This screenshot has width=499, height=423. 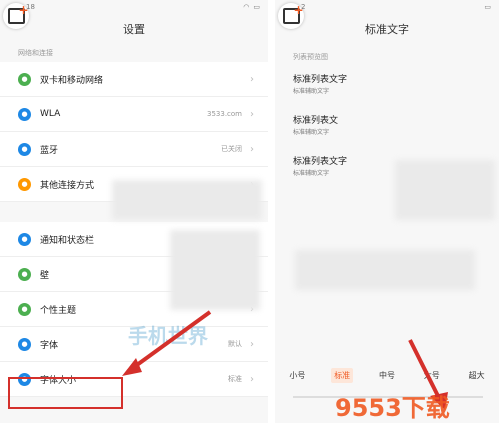 I want to click on watermark-9553: 9553下载, so click(x=392, y=408).